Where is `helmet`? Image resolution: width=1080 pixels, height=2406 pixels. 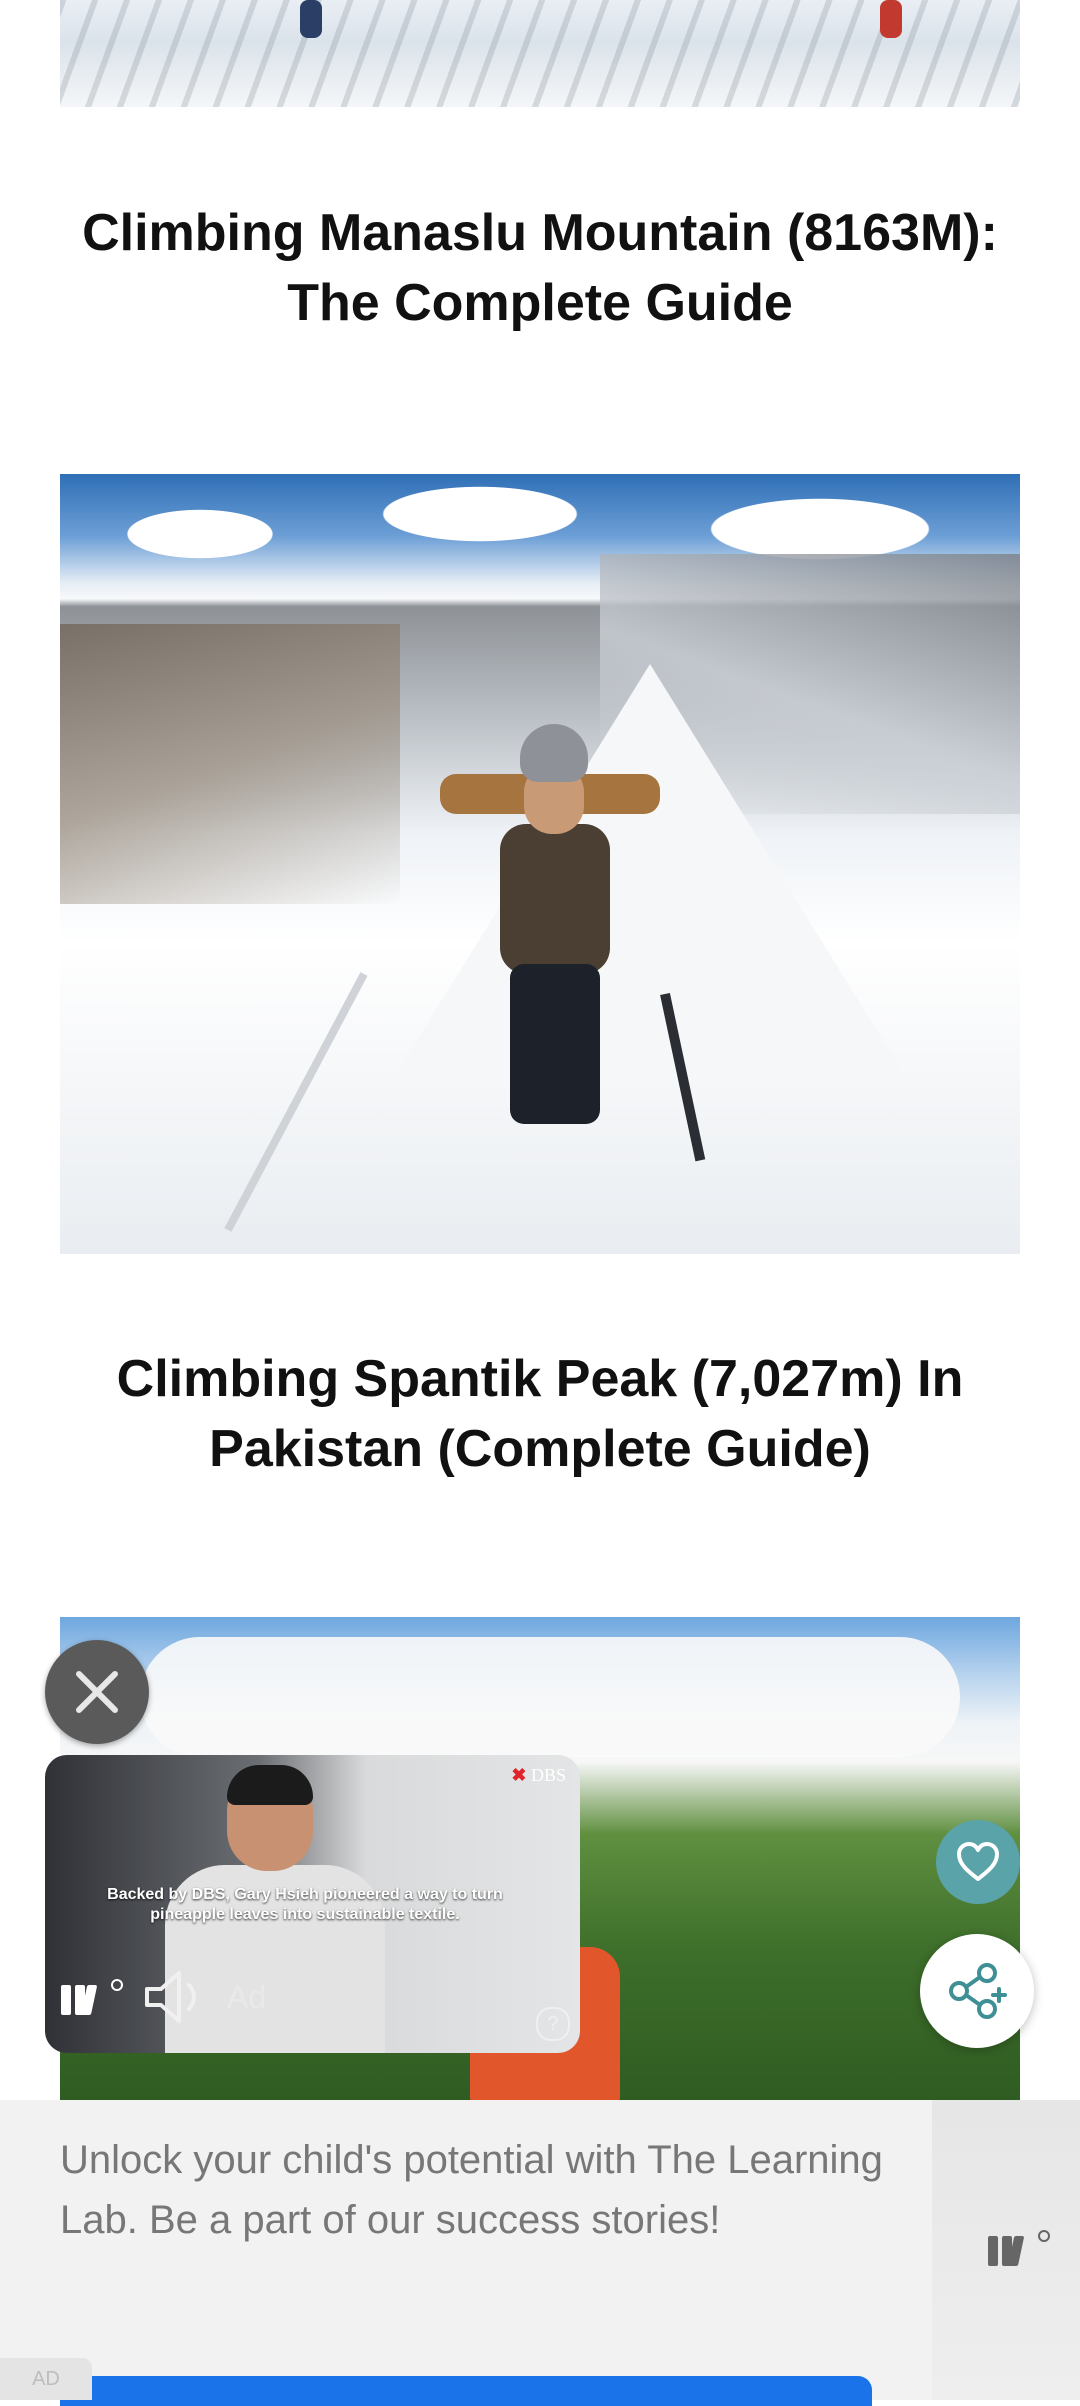
helmet is located at coordinates (554, 753).